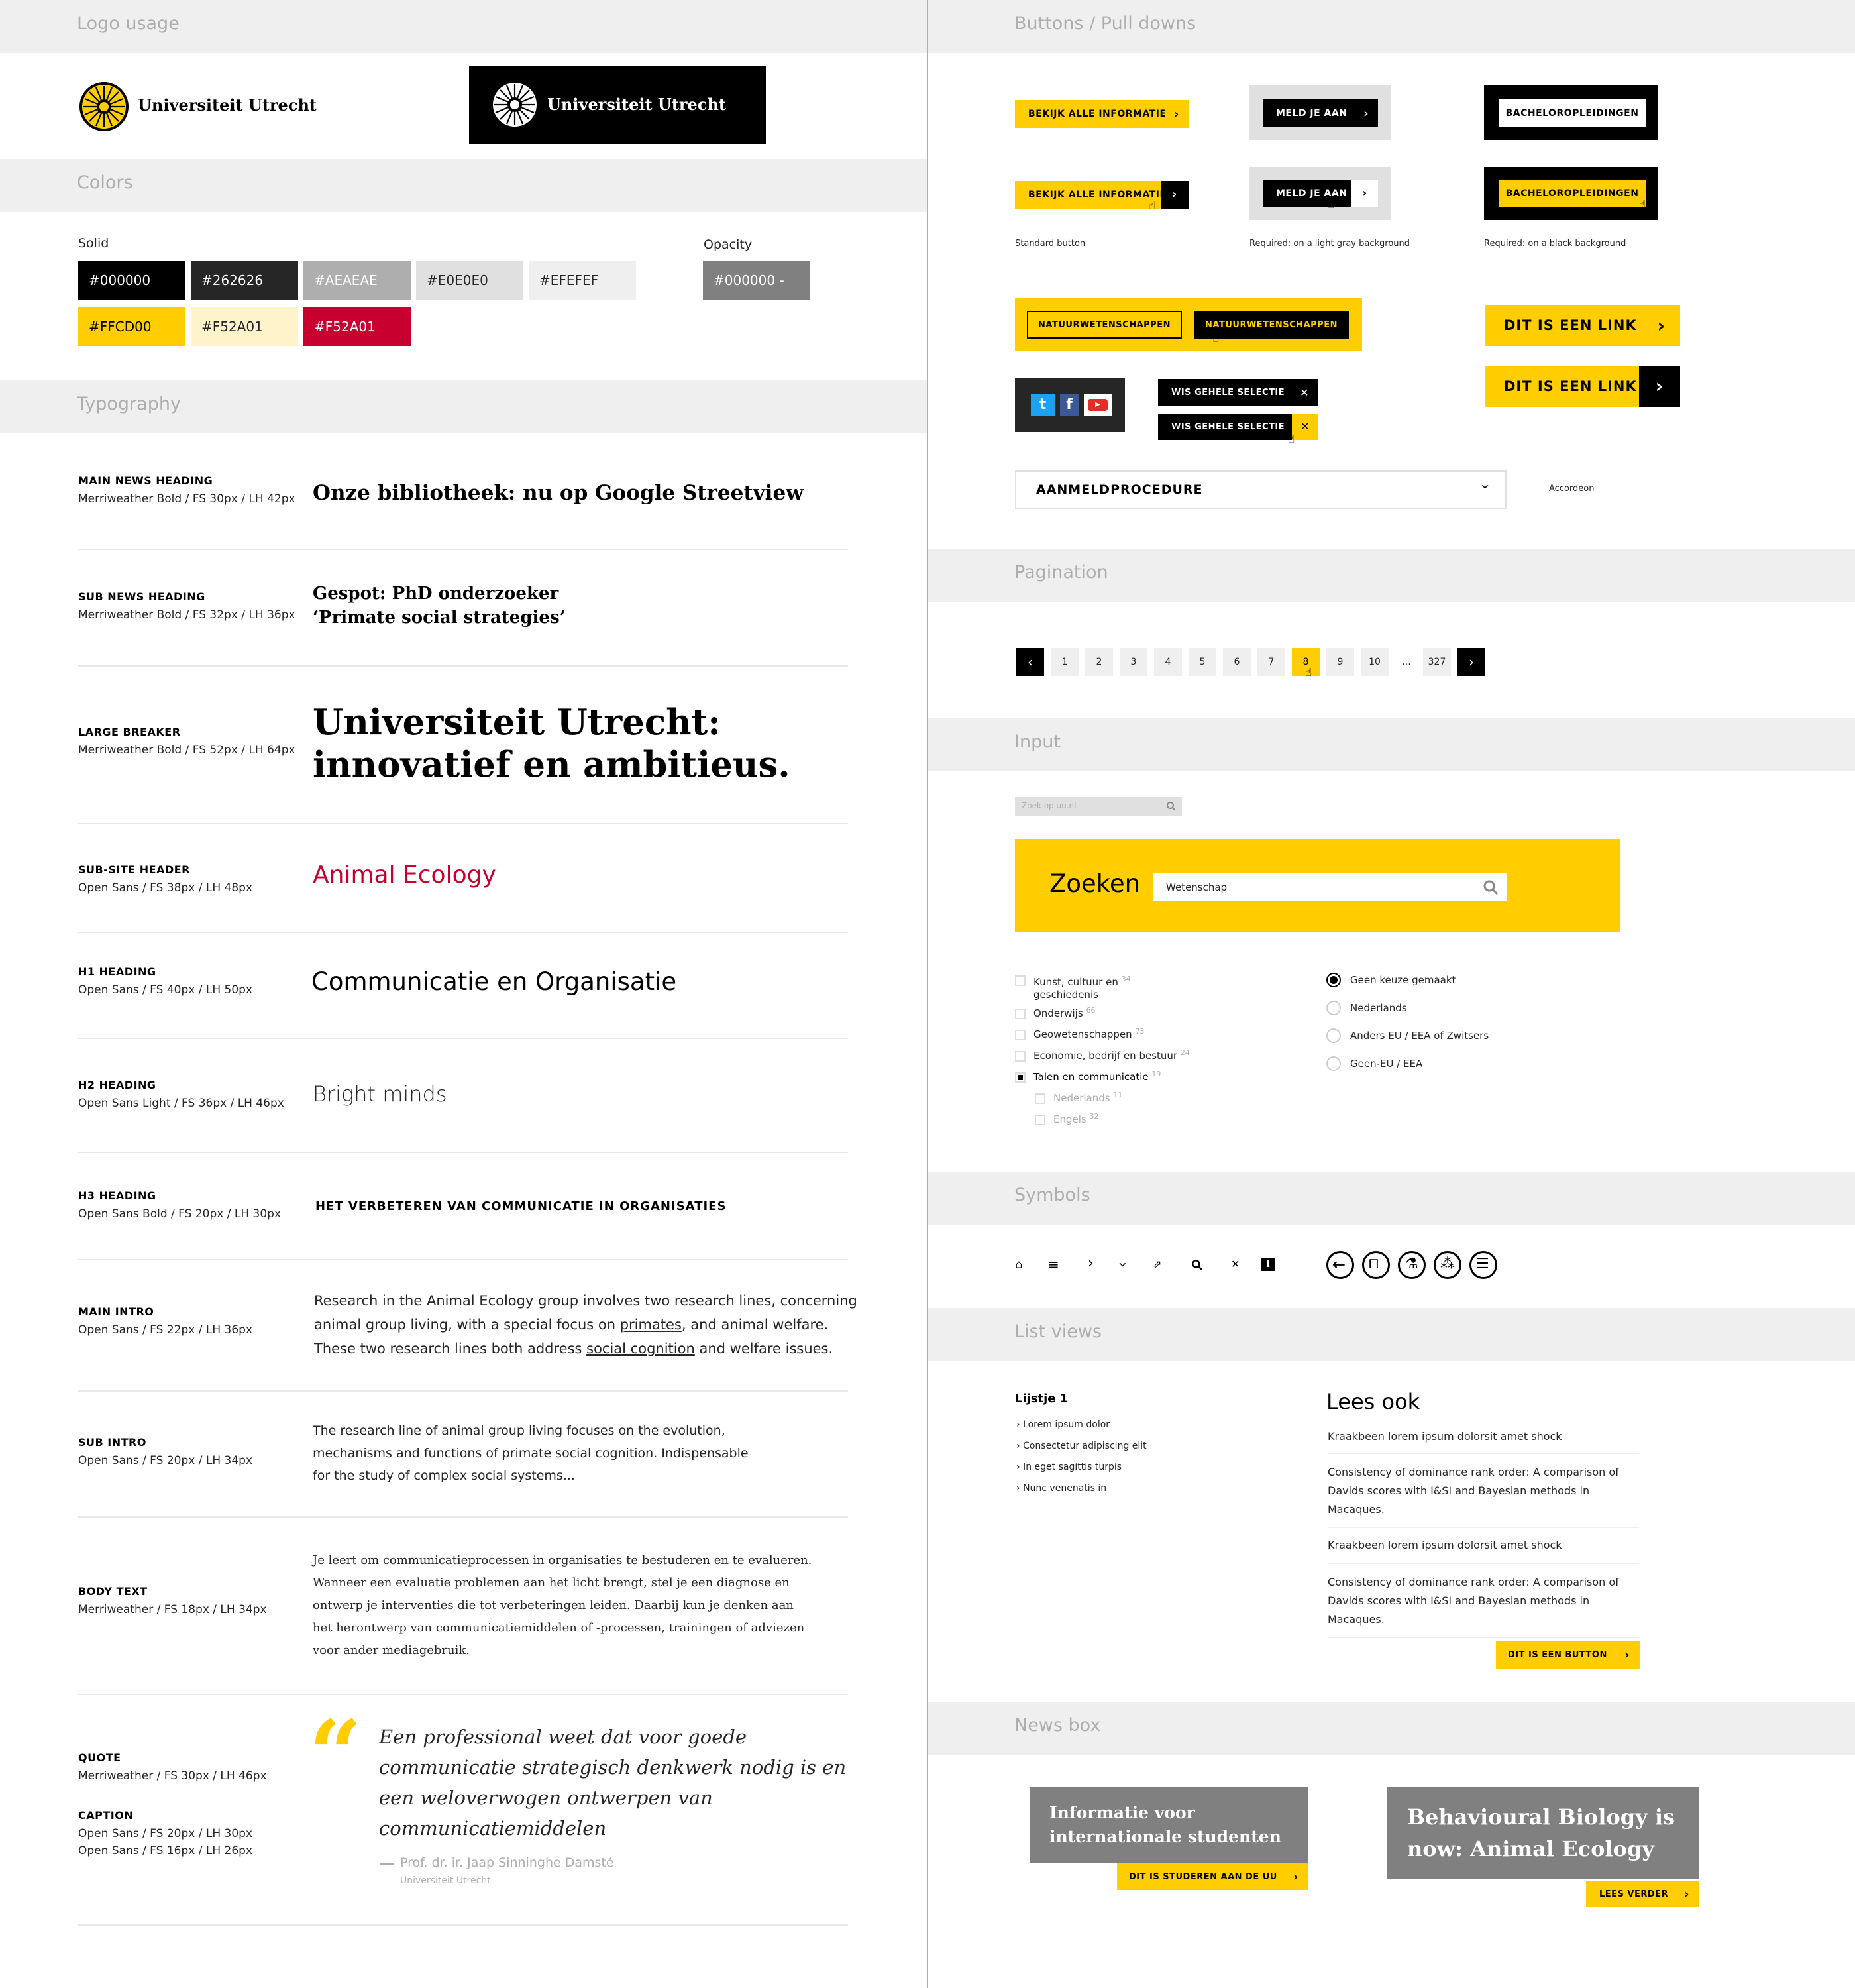 This screenshot has width=1855, height=1988. I want to click on network-circle-icon: ⁂, so click(1448, 1265).